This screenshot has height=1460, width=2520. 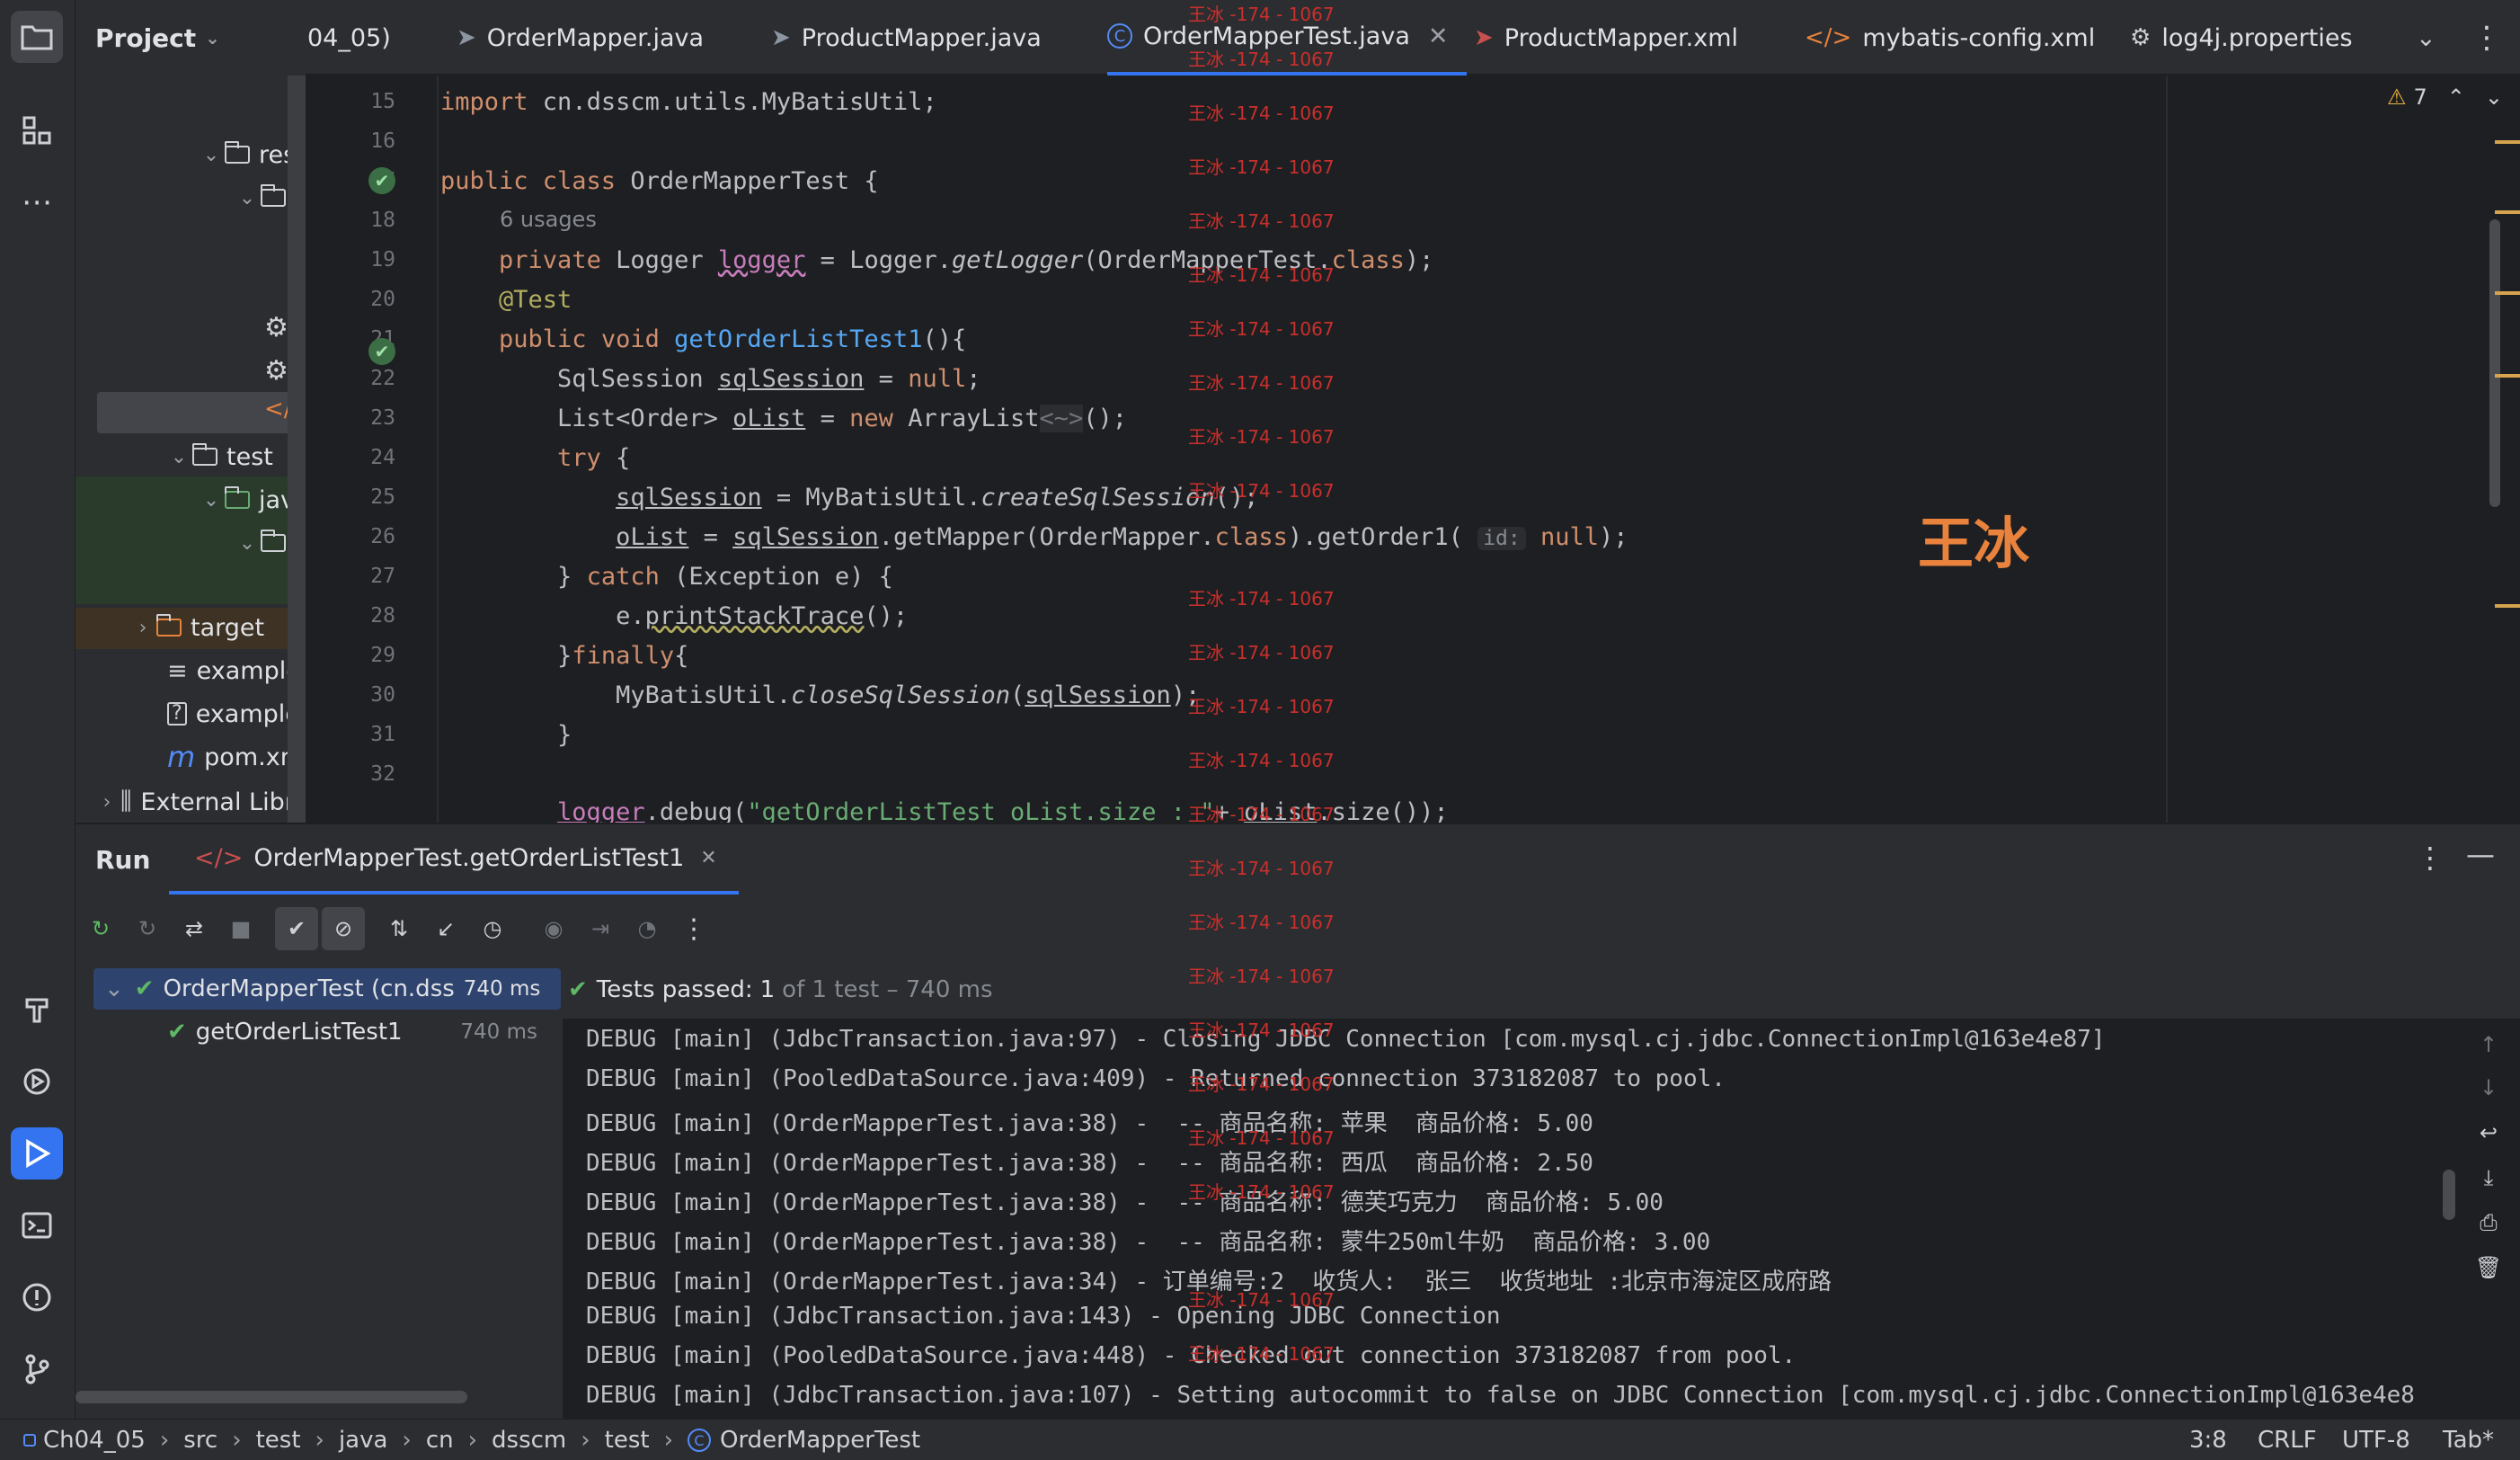 What do you see at coordinates (264, 543) in the screenshot?
I see `tree-item-package: ⌄` at bounding box center [264, 543].